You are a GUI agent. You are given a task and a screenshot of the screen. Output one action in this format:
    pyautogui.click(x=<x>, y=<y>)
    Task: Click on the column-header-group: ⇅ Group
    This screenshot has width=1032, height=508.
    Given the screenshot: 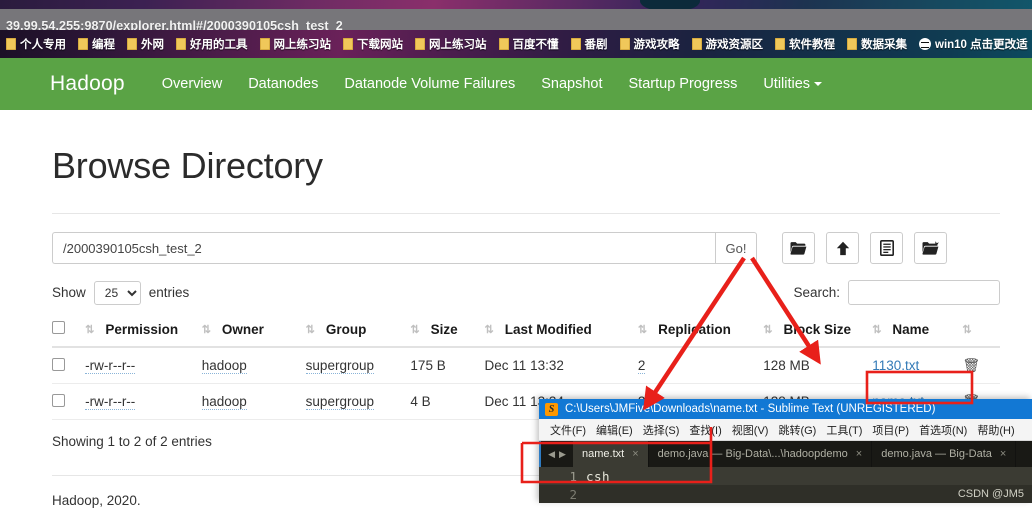 What is the action you would take?
    pyautogui.click(x=358, y=333)
    